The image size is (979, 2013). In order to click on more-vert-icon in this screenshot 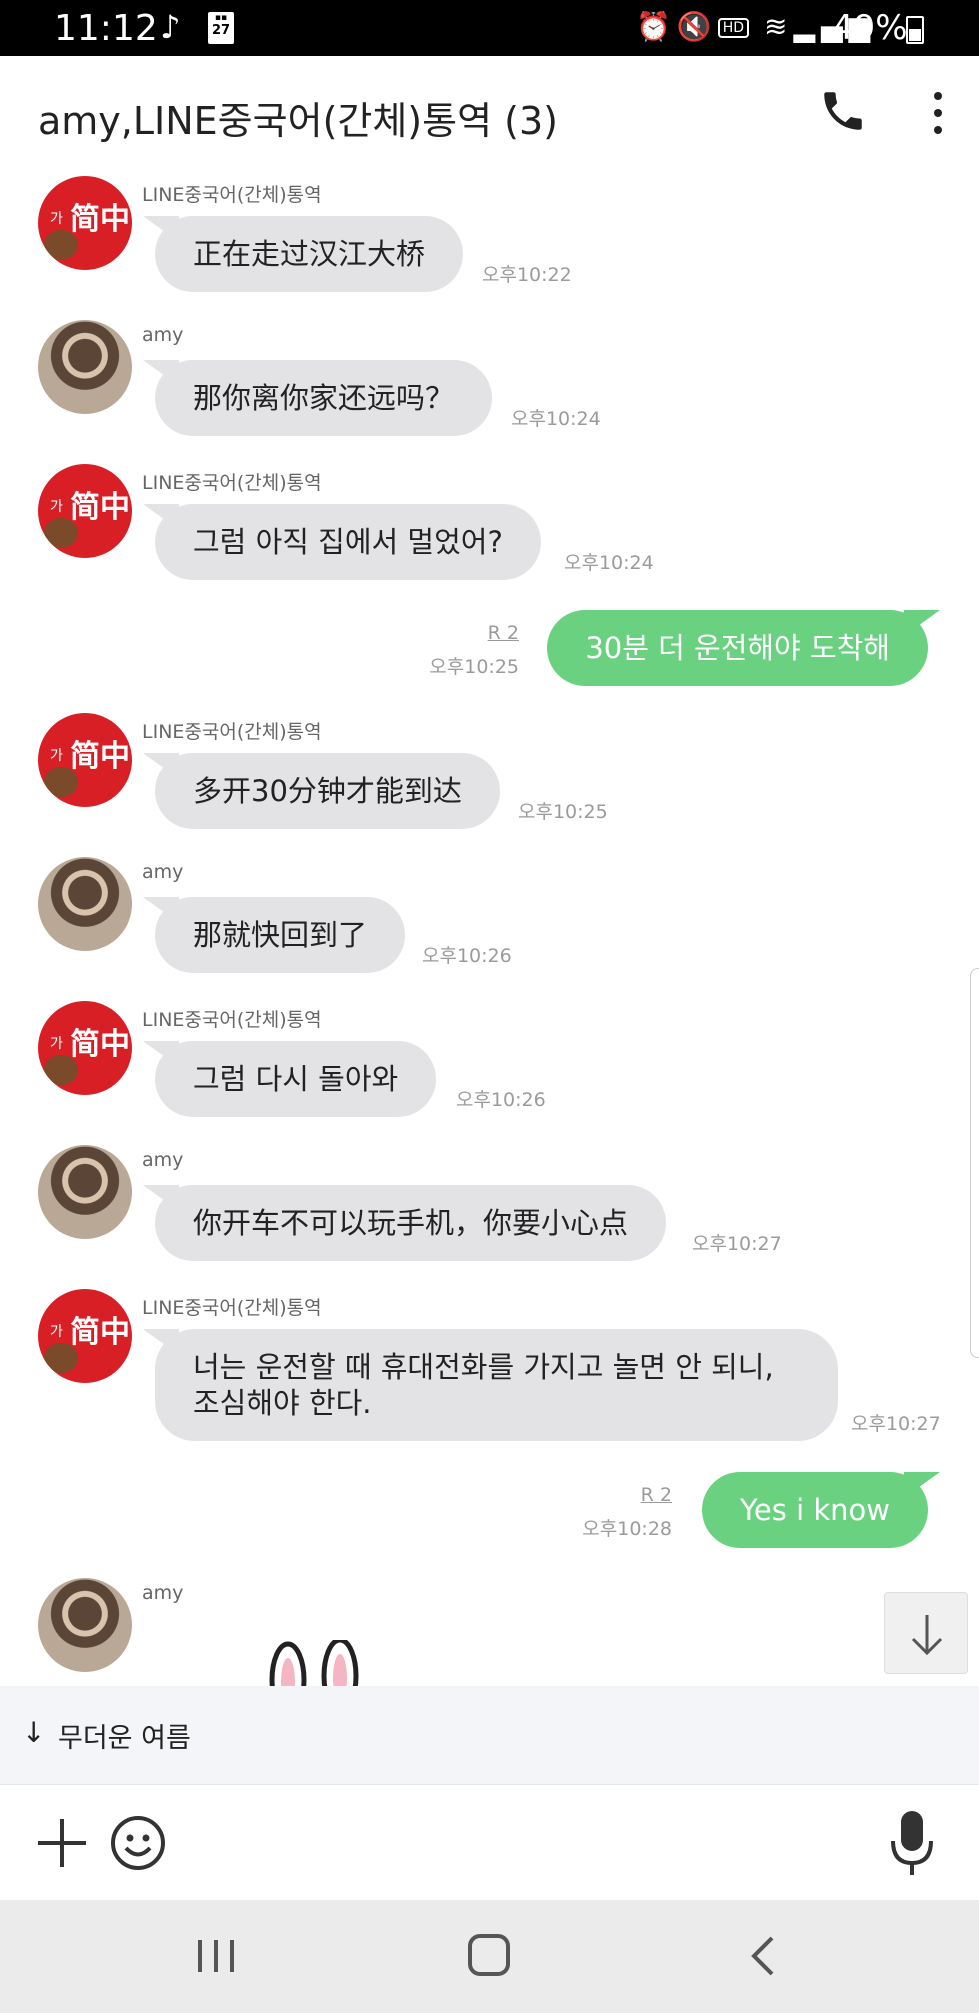, I will do `click(938, 113)`.